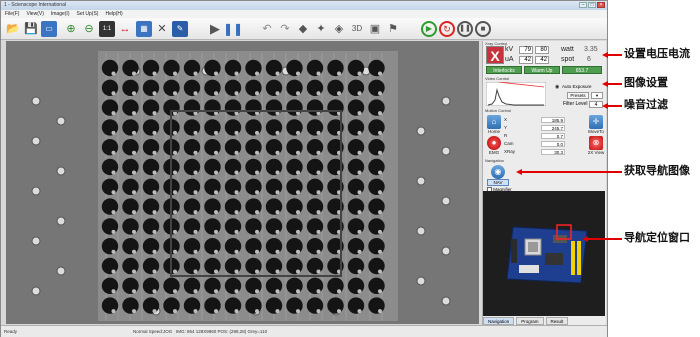 The image size is (700, 337). Describe the element at coordinates (553, 136) in the screenshot. I see `motion-r-value: 0.7` at that location.